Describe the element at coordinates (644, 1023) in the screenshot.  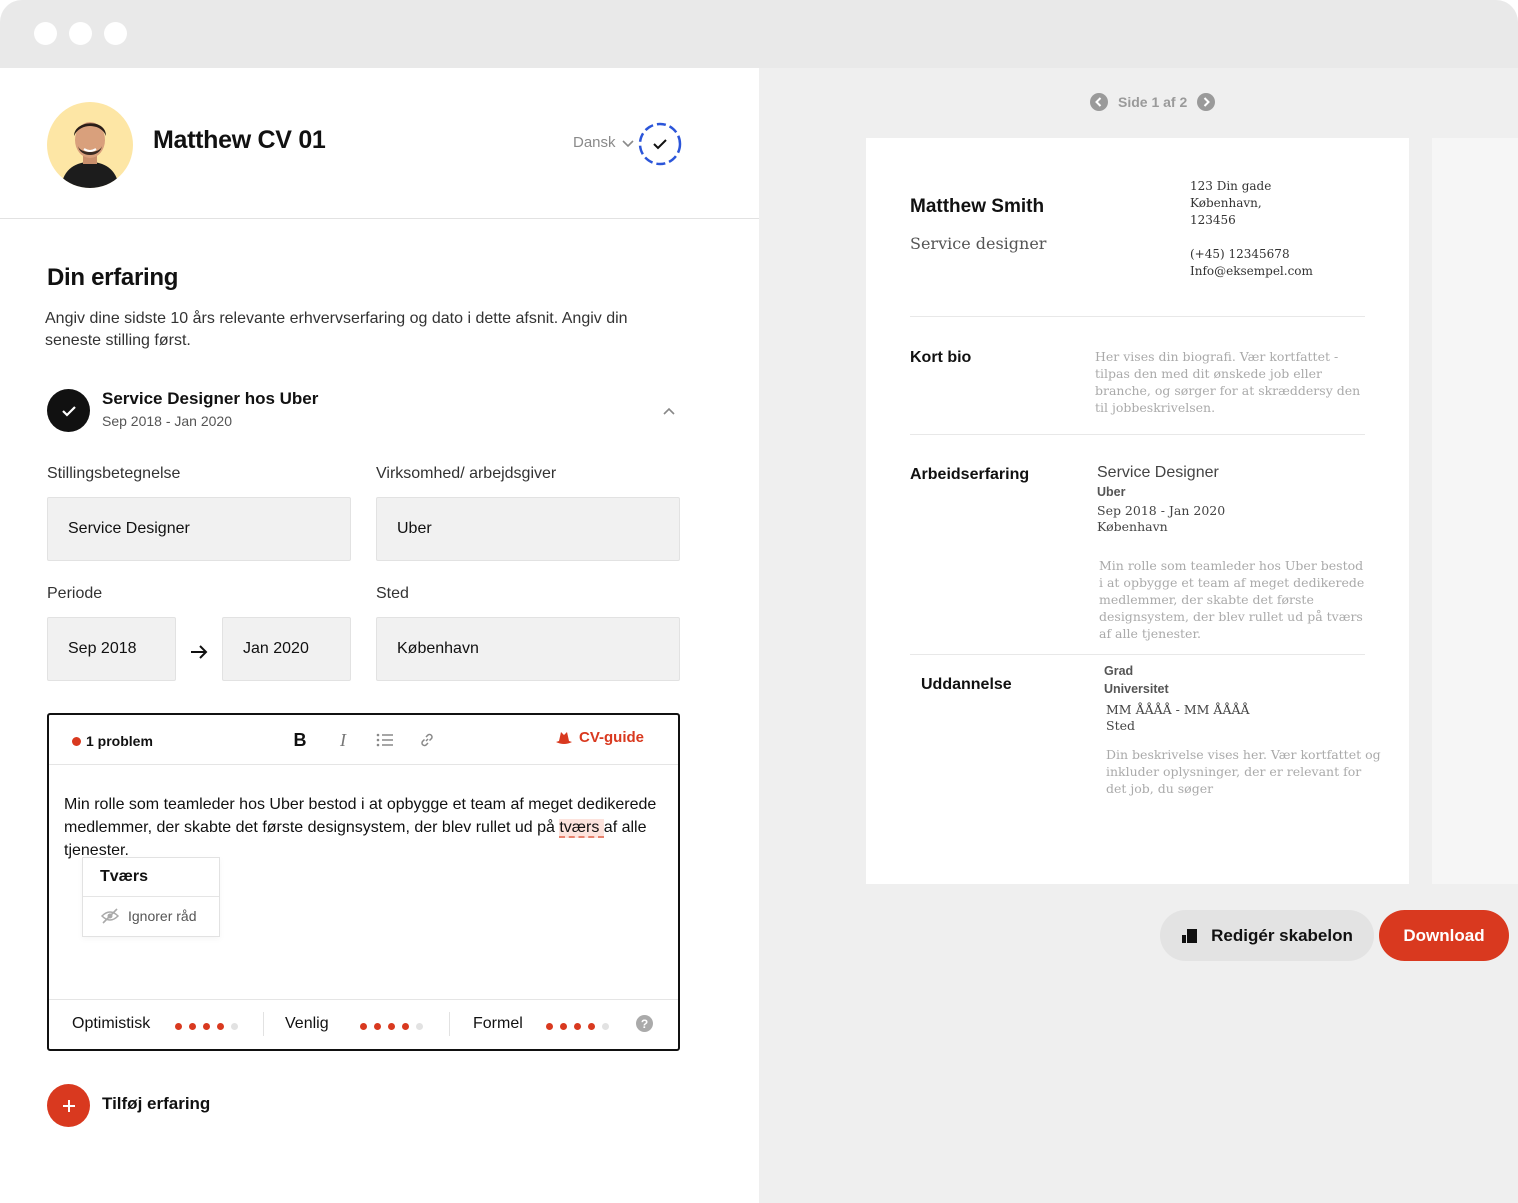
I see `help-icon: ?` at that location.